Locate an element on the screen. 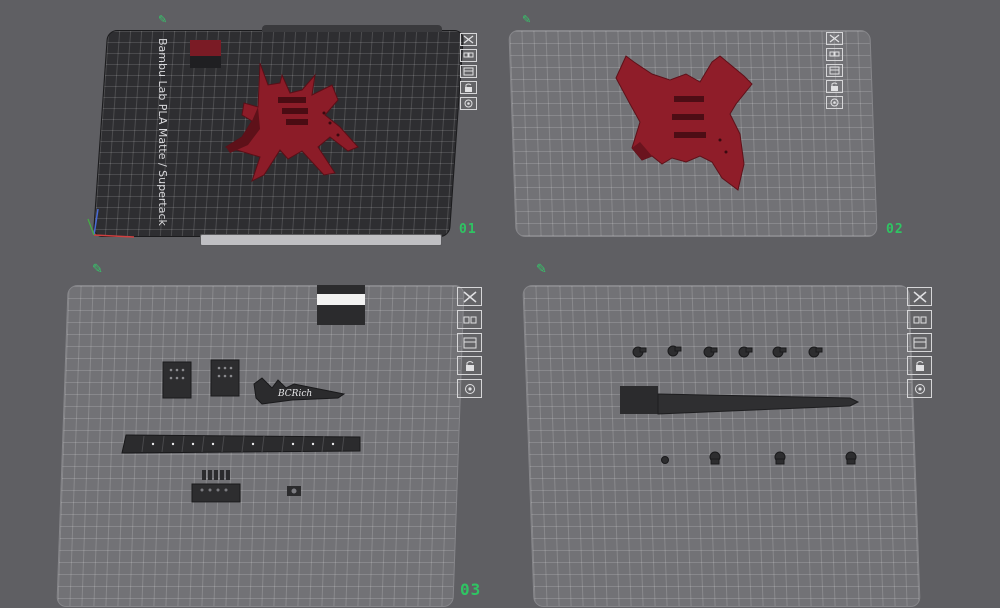 The height and width of the screenshot is (608, 1000). small-part-model is located at coordinates (294, 491).